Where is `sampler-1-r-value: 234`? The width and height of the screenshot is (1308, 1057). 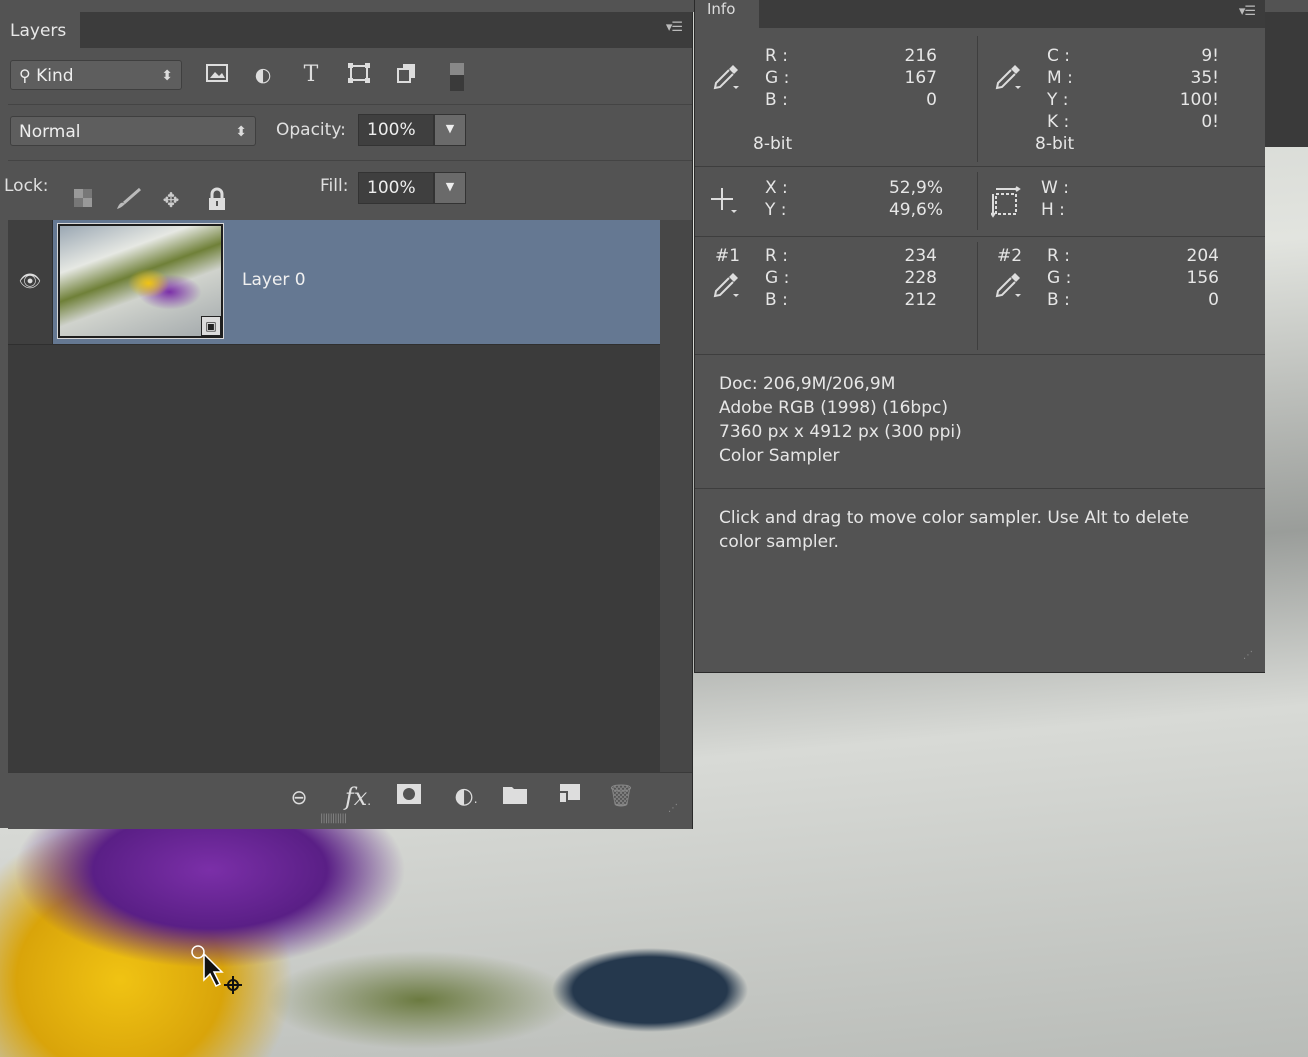
sampler-1-r-value: 234 is located at coordinates (920, 256).